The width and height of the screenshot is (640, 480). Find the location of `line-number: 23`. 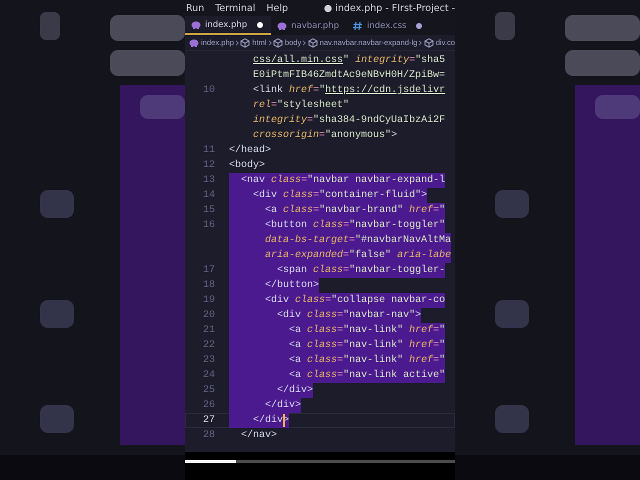

line-number: 23 is located at coordinates (209, 360).